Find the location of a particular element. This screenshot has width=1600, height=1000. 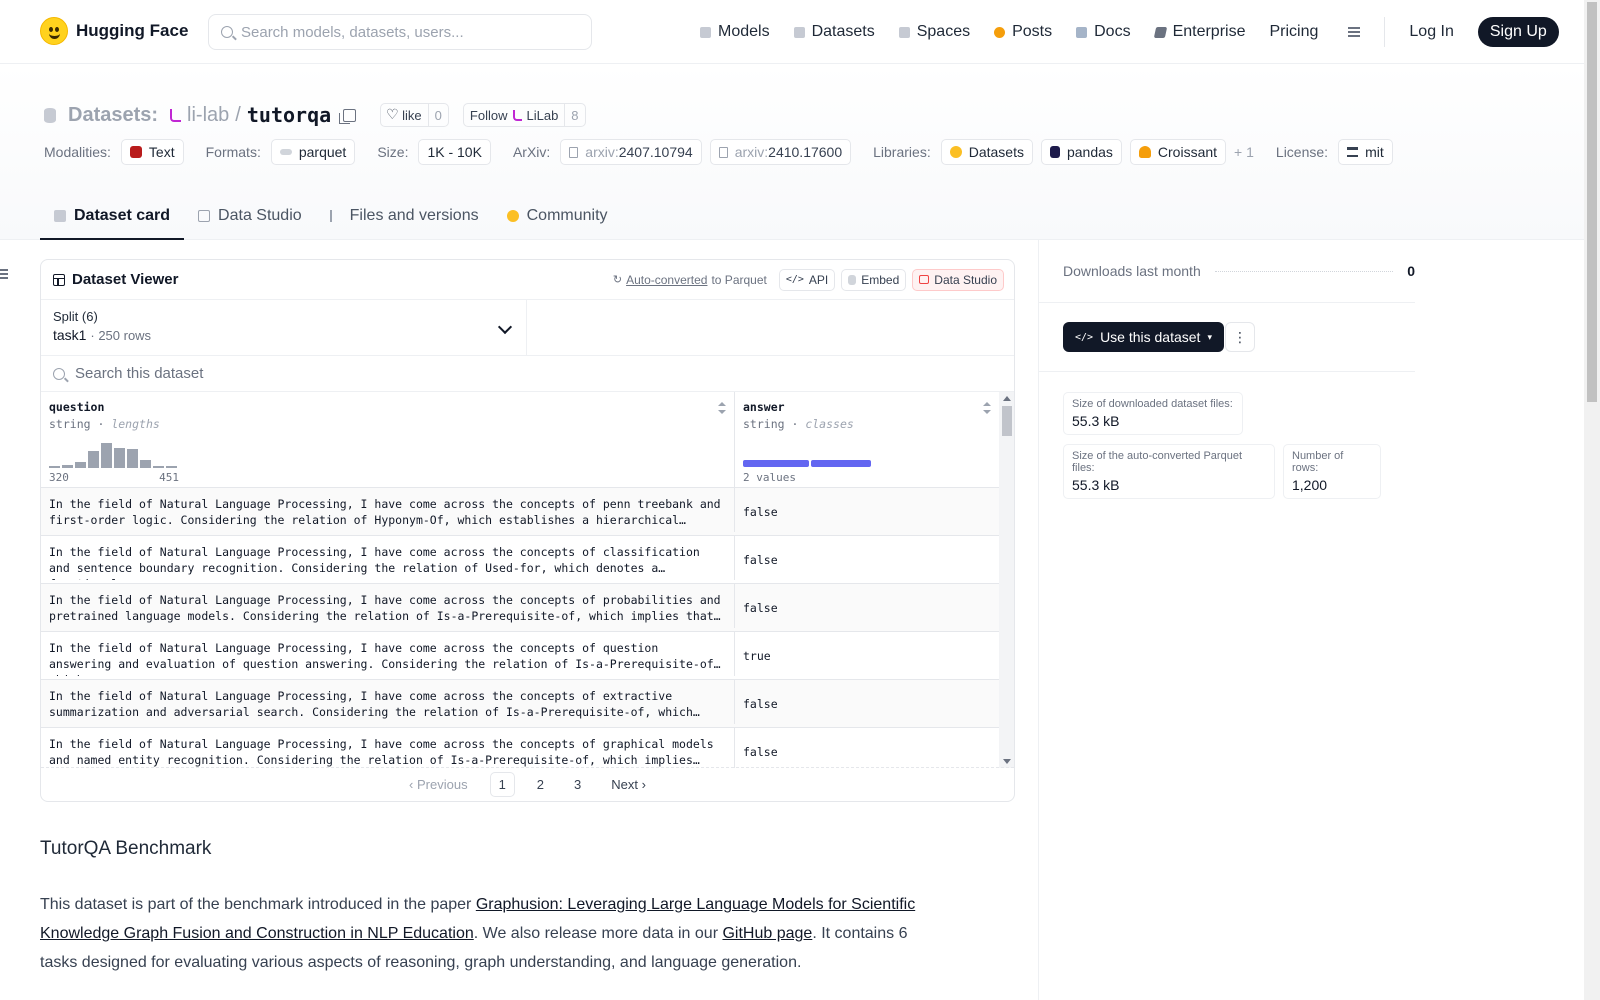

arxiv-id: 2407.10794 is located at coordinates (655, 152).